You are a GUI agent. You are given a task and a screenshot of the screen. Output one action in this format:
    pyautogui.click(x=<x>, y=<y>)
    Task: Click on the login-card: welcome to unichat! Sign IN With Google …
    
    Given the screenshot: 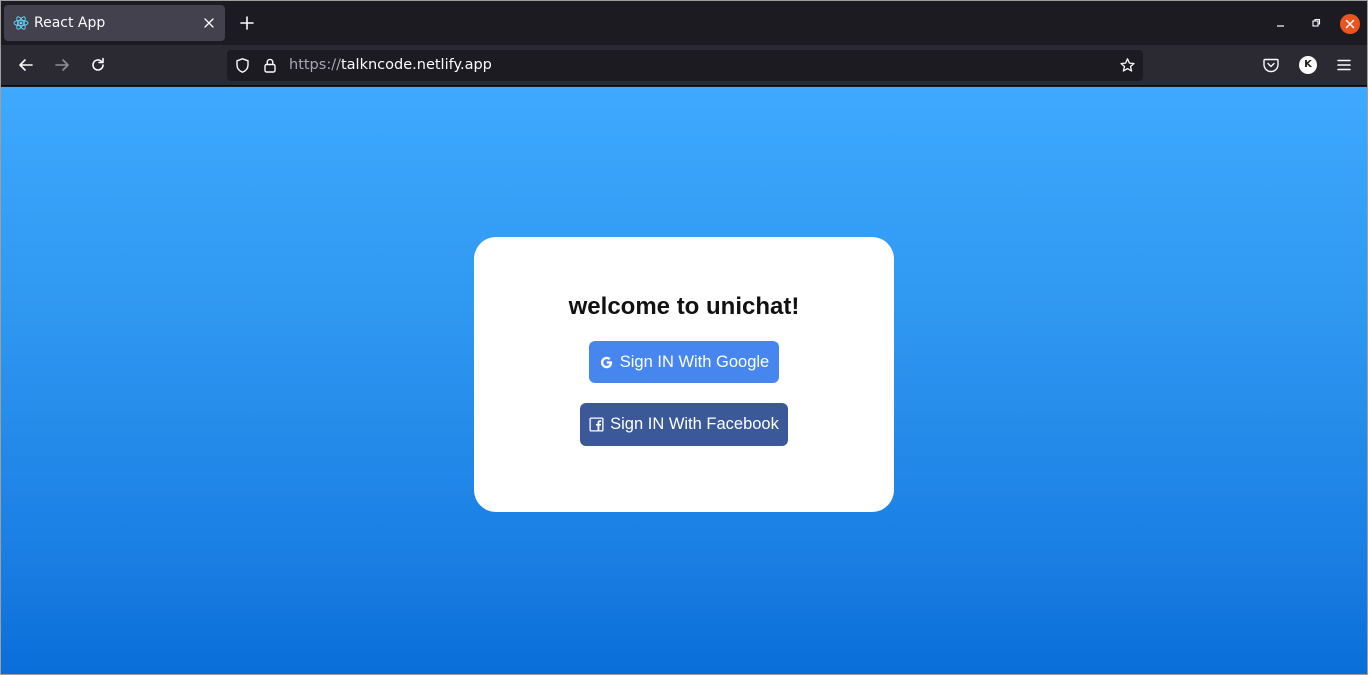 What is the action you would take?
    pyautogui.click(x=684, y=374)
    